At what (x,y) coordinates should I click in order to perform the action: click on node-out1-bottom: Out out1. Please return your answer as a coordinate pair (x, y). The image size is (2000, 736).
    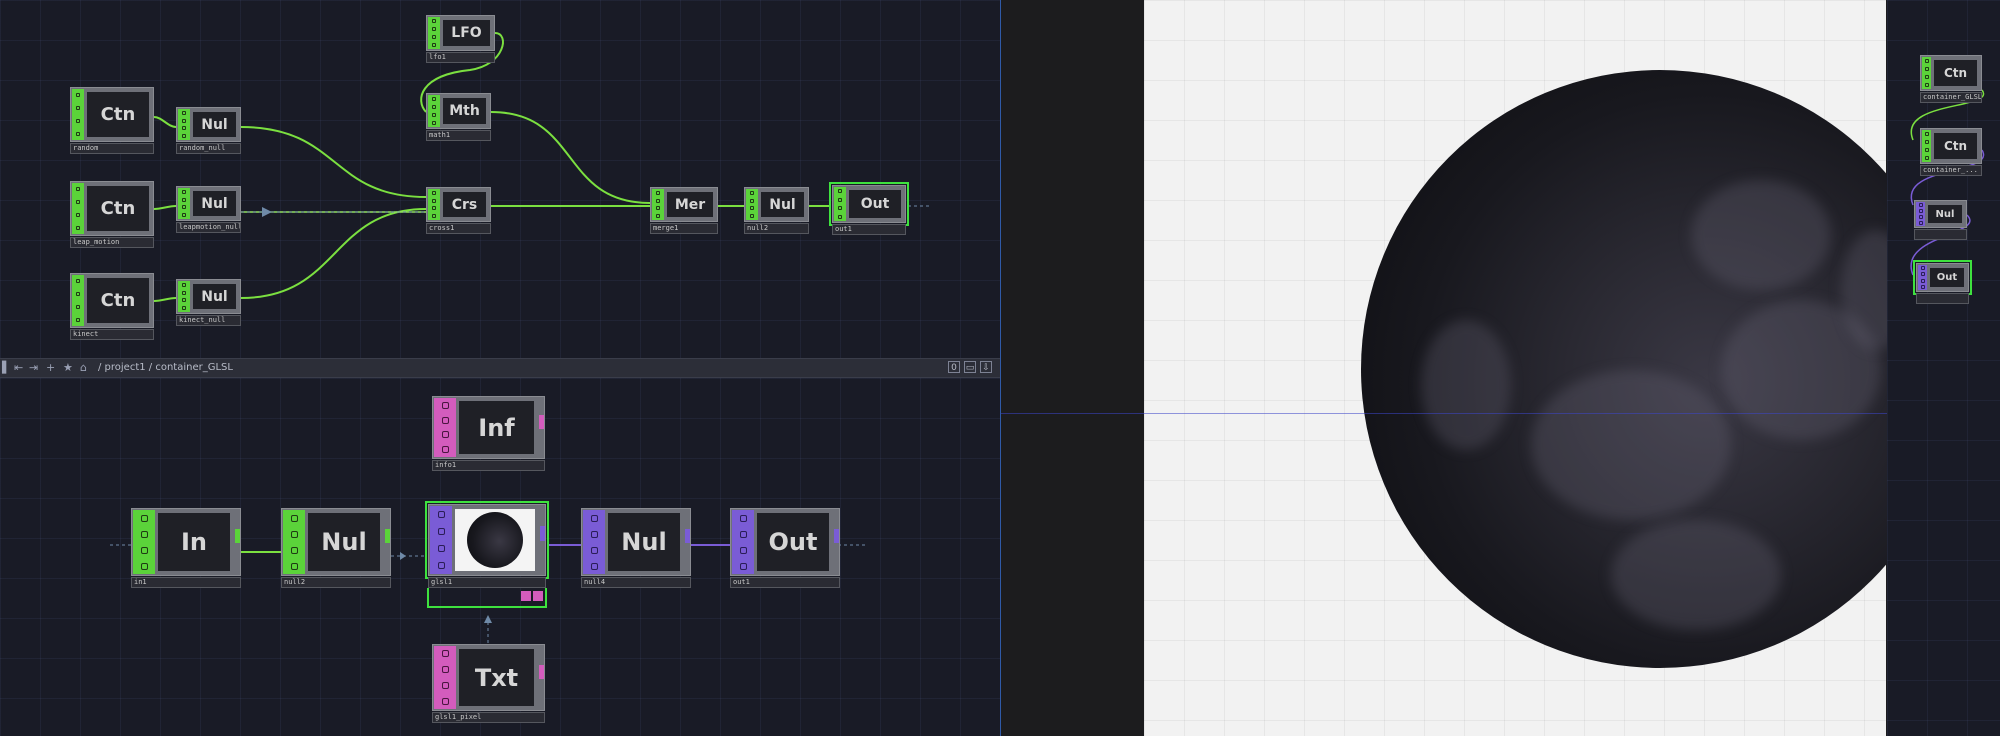
    Looking at the image, I should click on (785, 548).